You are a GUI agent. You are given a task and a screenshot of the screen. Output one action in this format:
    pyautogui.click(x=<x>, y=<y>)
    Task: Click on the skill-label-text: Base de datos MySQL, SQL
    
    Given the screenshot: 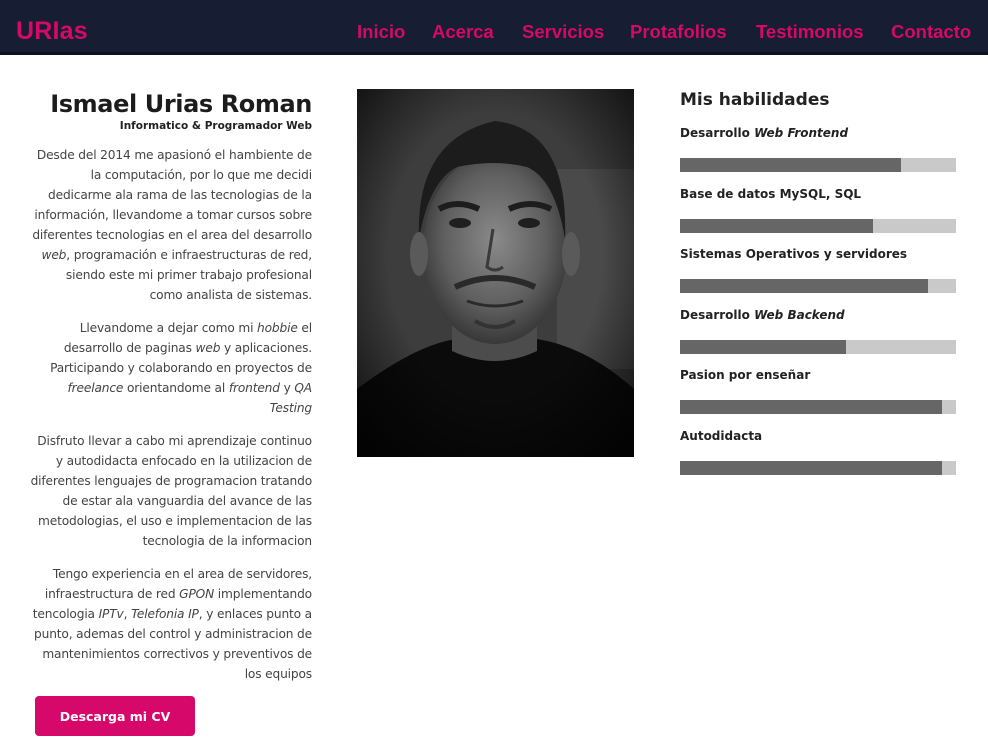 What is the action you would take?
    pyautogui.click(x=771, y=193)
    